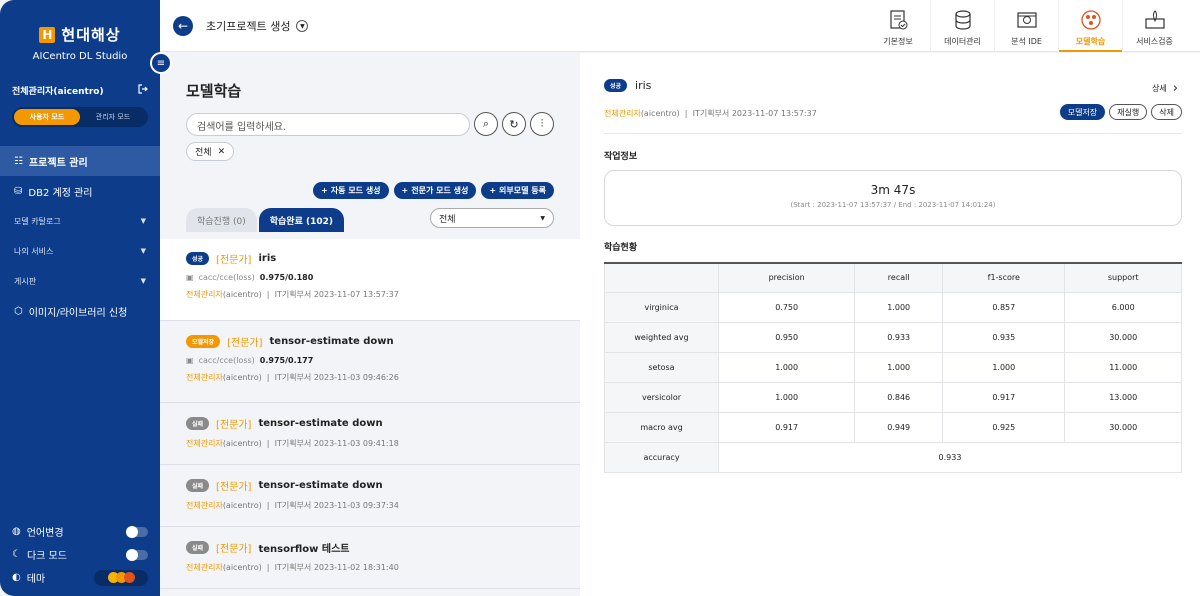  Describe the element at coordinates (210, 151) in the screenshot. I see `filter-chip: 전체 ✕` at that location.